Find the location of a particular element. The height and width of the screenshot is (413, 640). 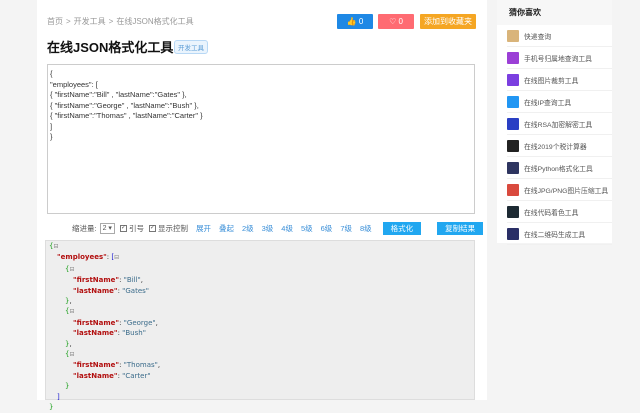

sidebar-item: 手机号归属地查询工具 is located at coordinates (559, 58).